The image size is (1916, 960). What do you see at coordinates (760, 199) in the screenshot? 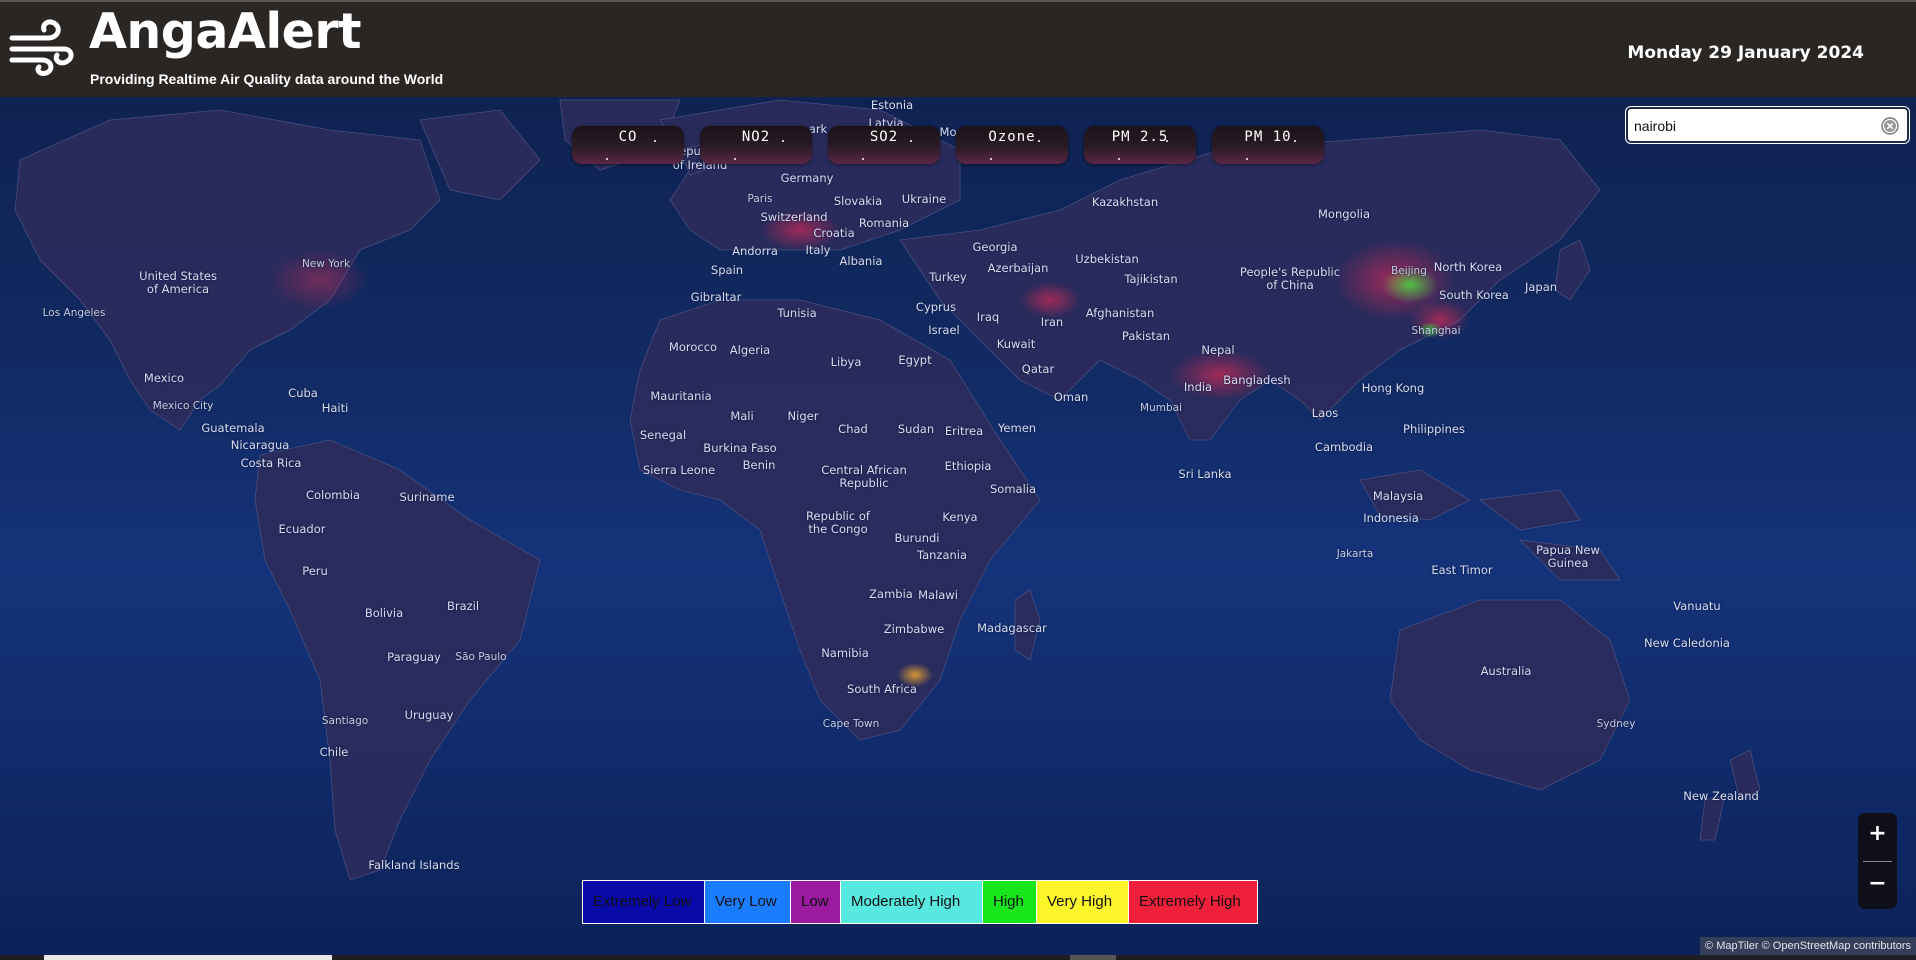
I see `map-label: Paris` at bounding box center [760, 199].